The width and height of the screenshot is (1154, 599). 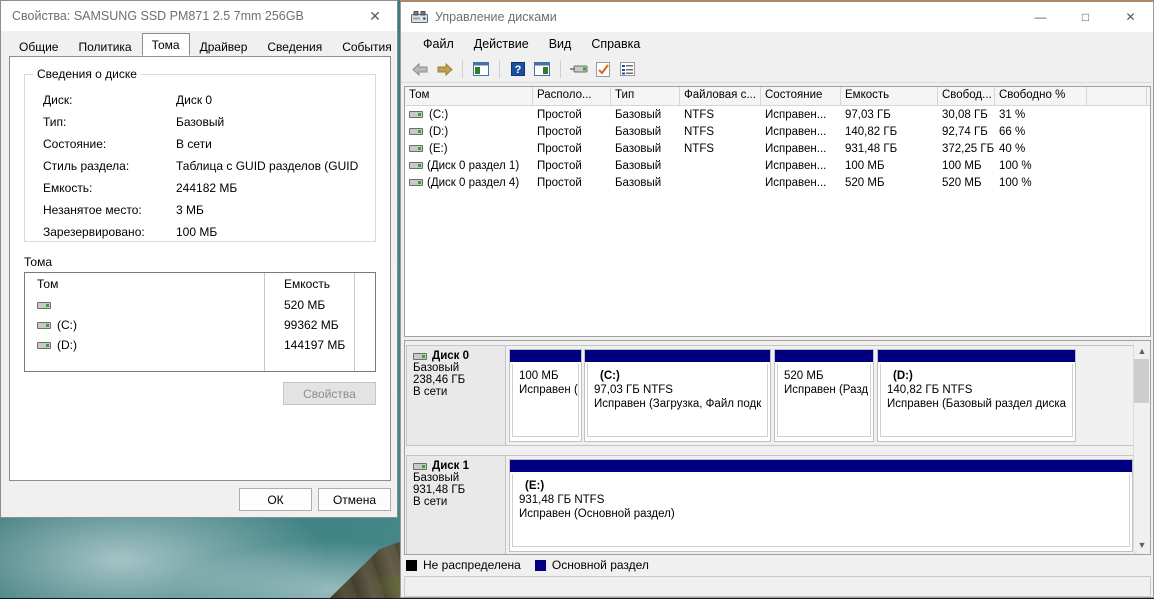 I want to click on tab-sobytiya: События, so click(x=367, y=46).